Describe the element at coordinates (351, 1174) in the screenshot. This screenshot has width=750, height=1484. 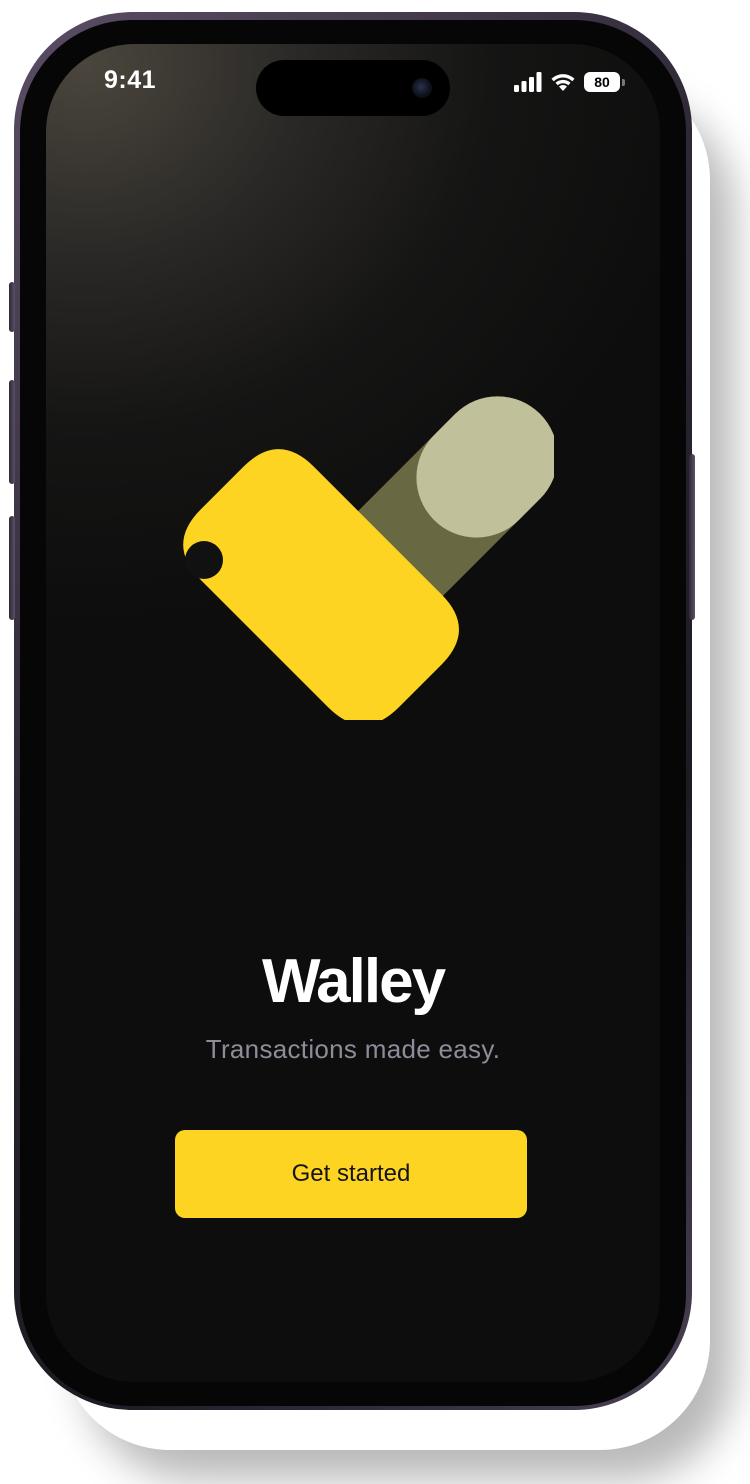
I see `get-started-button: Get started` at that location.